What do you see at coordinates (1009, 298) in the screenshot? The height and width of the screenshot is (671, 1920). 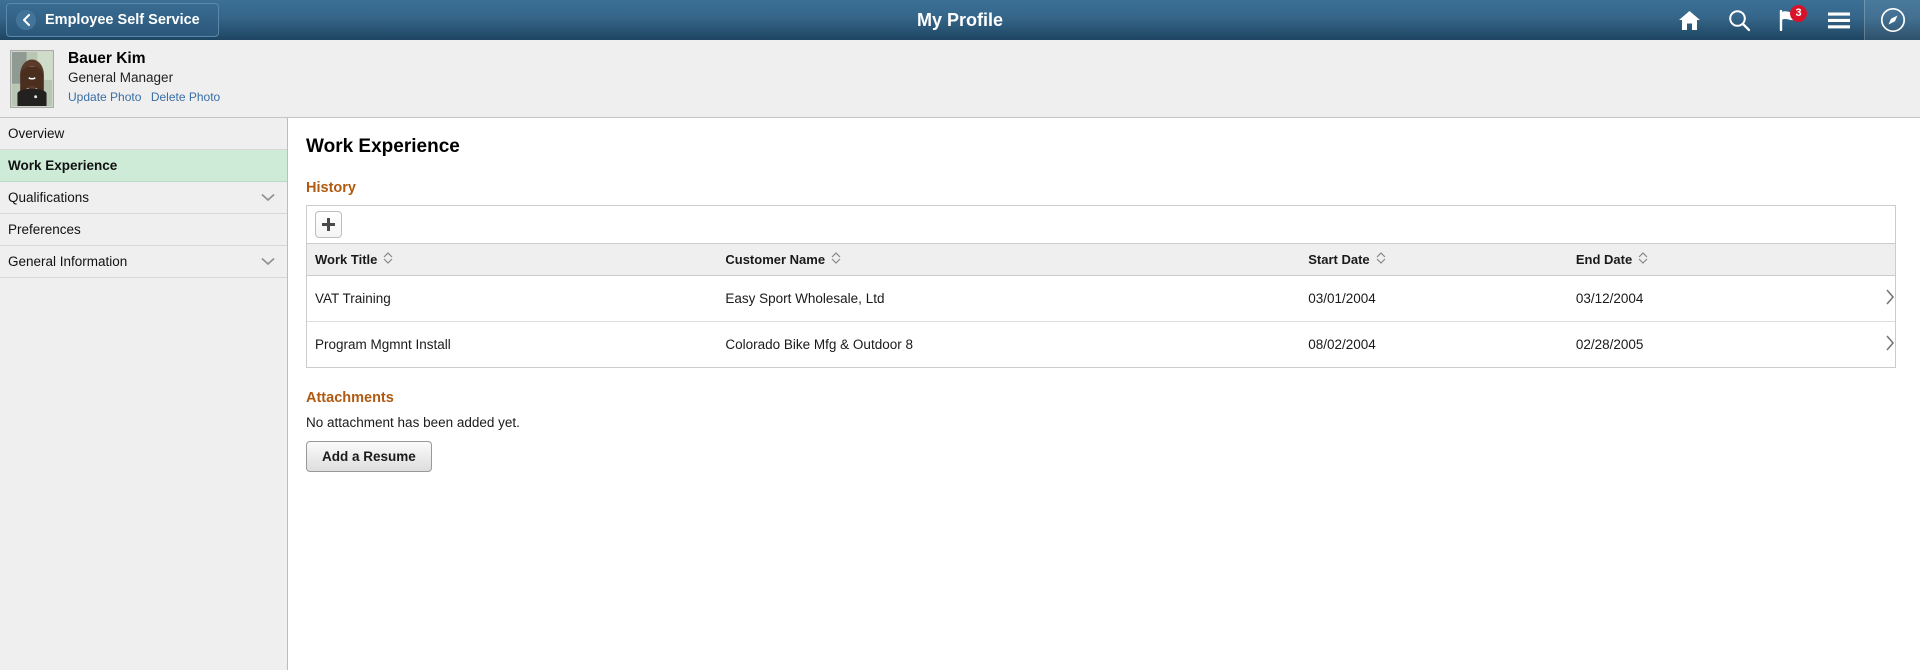 I see `cell-customer-name: Easy Sport Wholesale, Ltd` at bounding box center [1009, 298].